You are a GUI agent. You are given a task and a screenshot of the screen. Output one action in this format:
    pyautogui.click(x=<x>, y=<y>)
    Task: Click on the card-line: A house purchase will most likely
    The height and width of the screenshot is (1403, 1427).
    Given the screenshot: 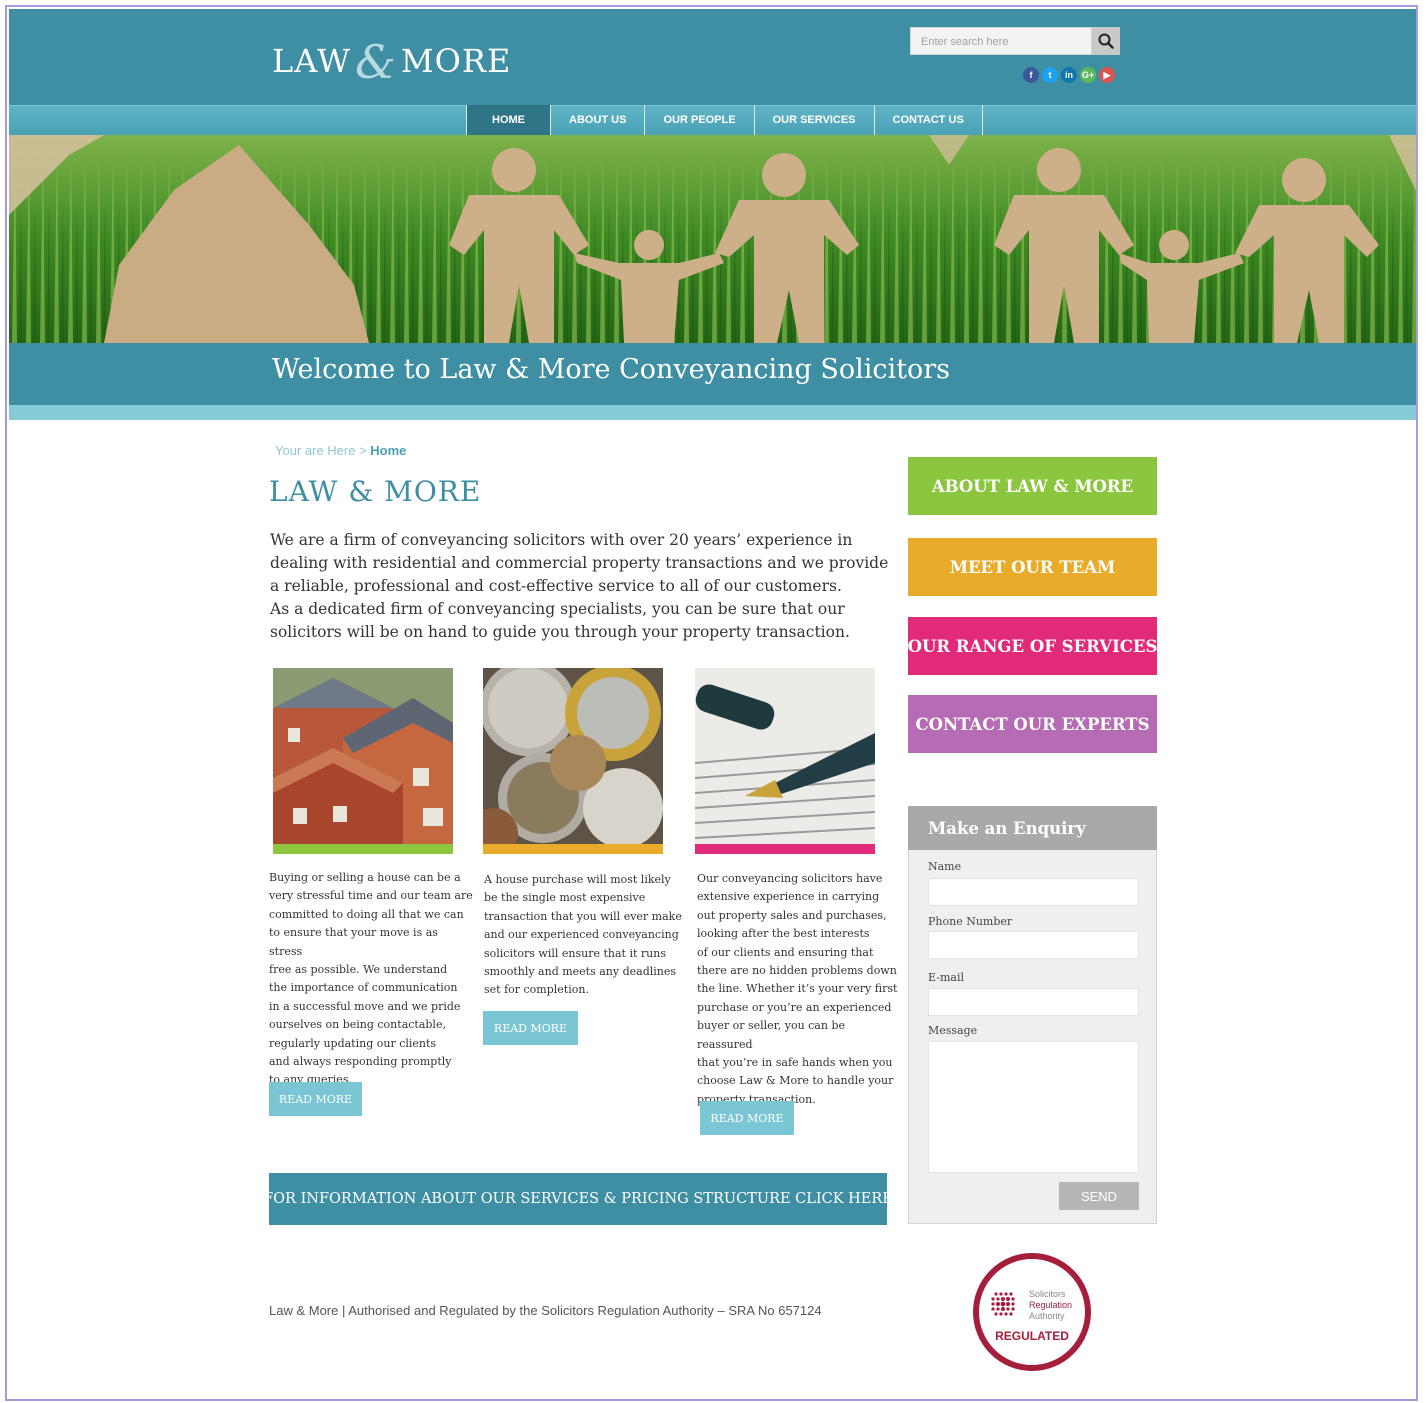 What is the action you would take?
    pyautogui.click(x=577, y=879)
    